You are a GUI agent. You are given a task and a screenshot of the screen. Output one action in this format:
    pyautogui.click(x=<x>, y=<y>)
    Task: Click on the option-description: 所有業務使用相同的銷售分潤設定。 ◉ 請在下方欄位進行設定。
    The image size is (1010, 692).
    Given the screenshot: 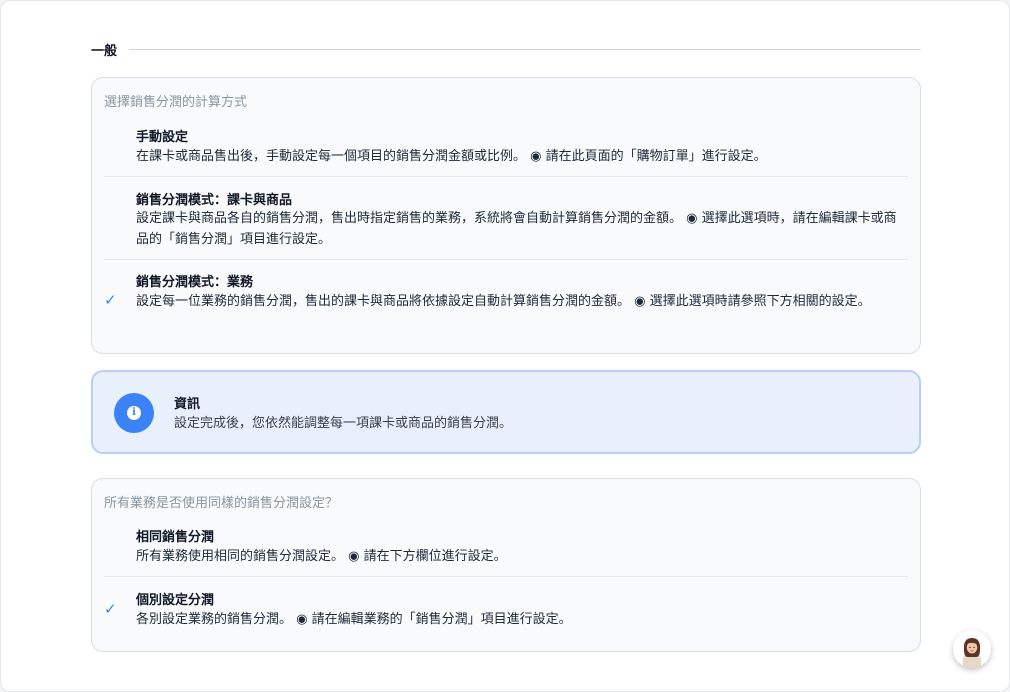 What is the action you would take?
    pyautogui.click(x=321, y=556)
    